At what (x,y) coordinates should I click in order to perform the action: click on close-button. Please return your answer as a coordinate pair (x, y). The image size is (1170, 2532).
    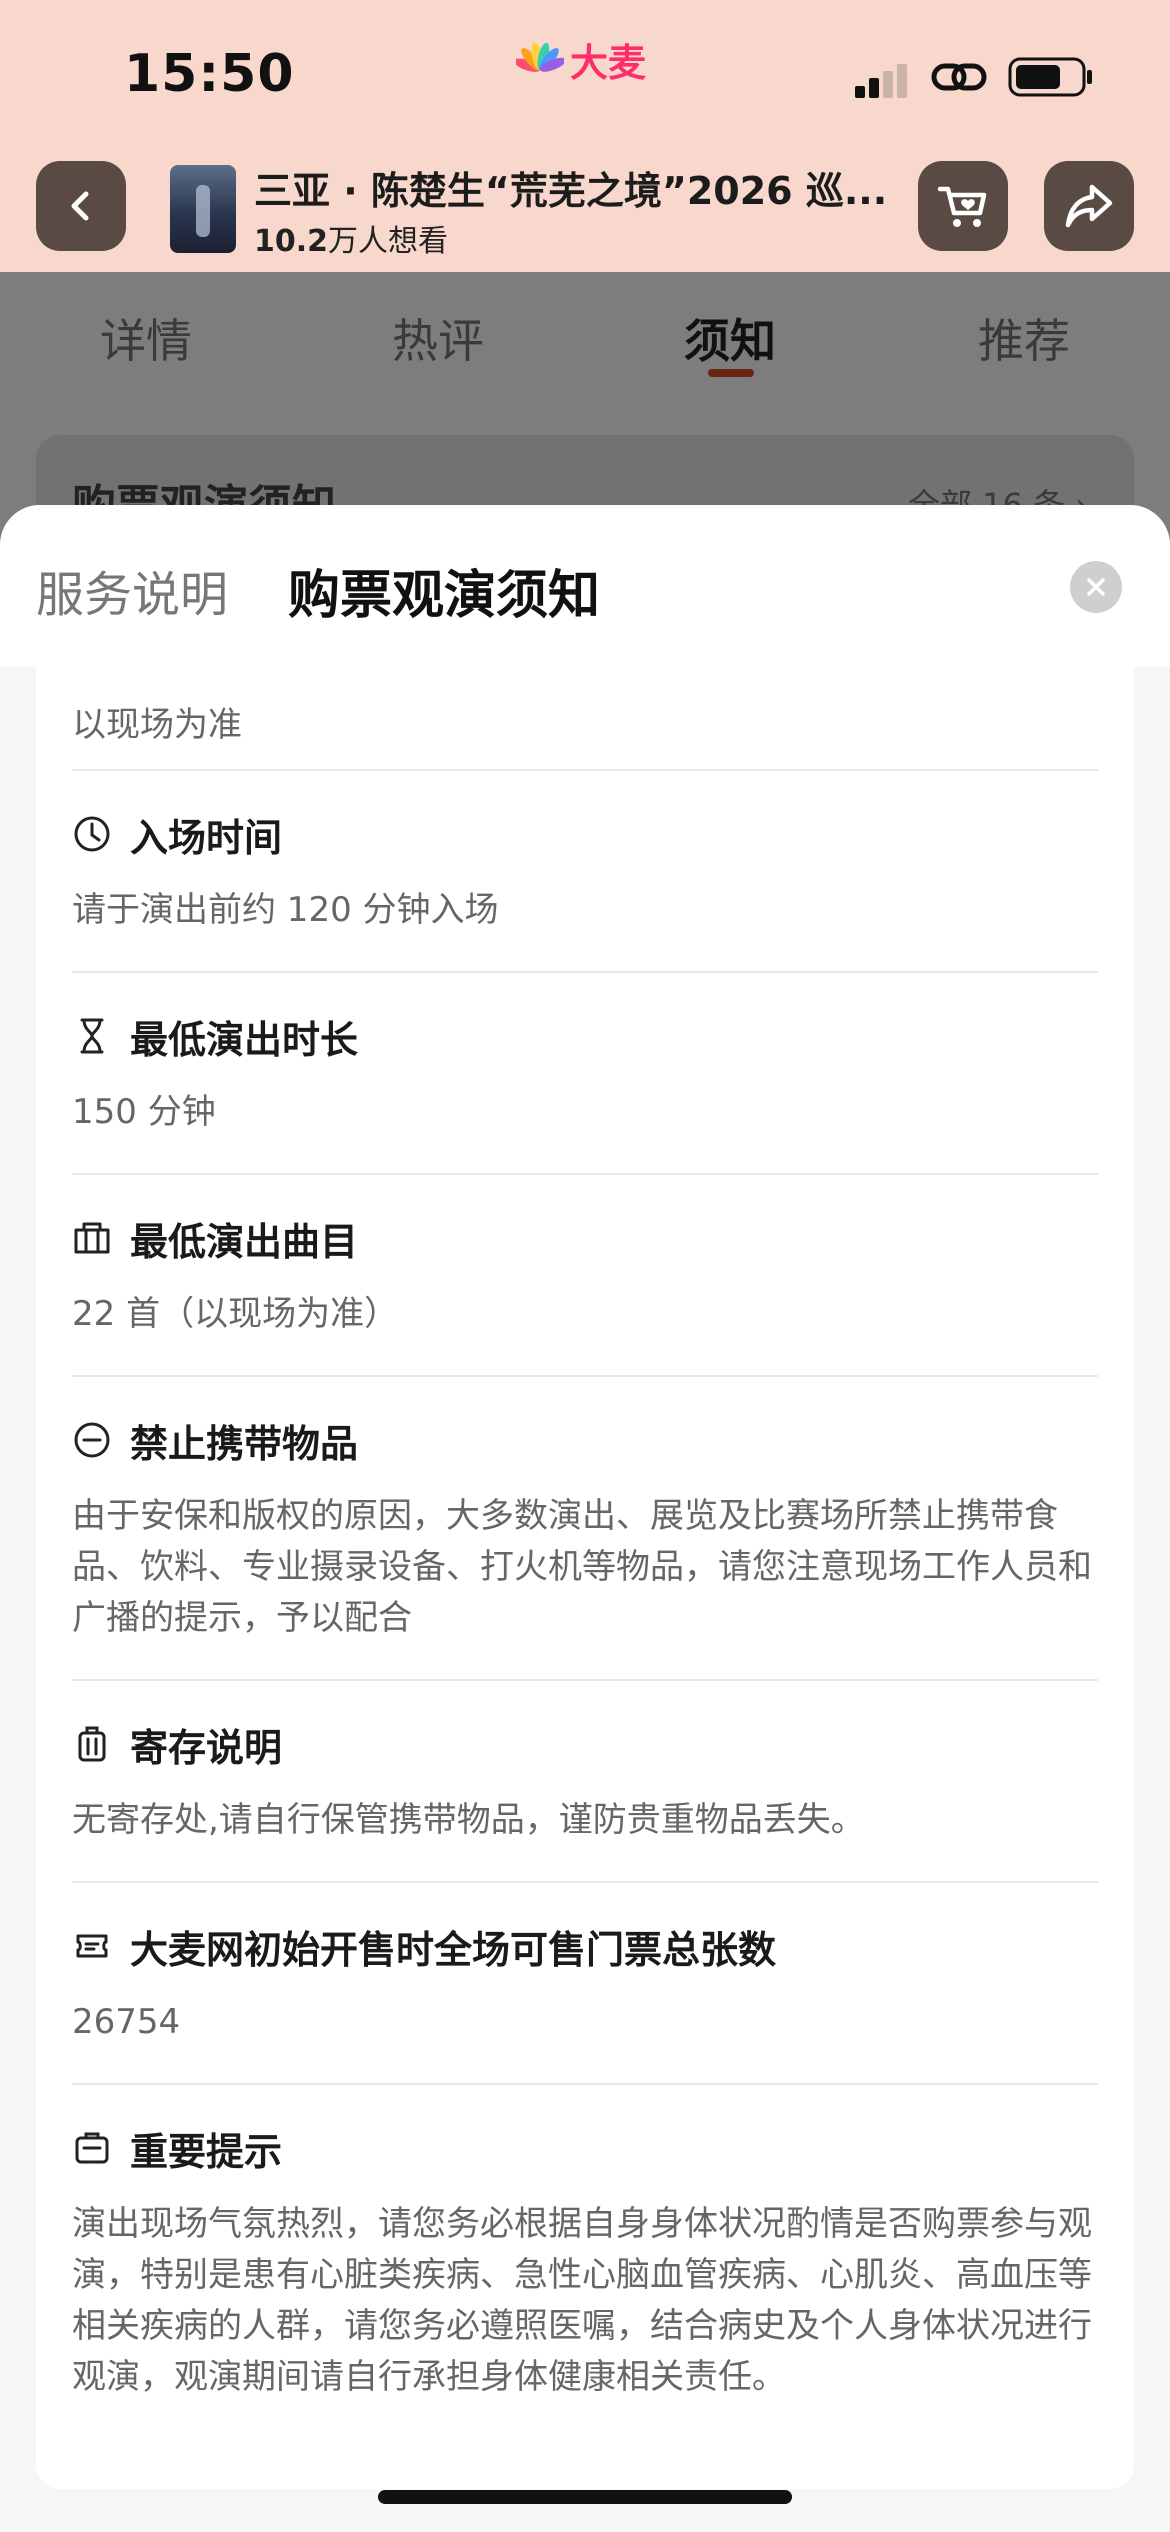
    Looking at the image, I should click on (1096, 587).